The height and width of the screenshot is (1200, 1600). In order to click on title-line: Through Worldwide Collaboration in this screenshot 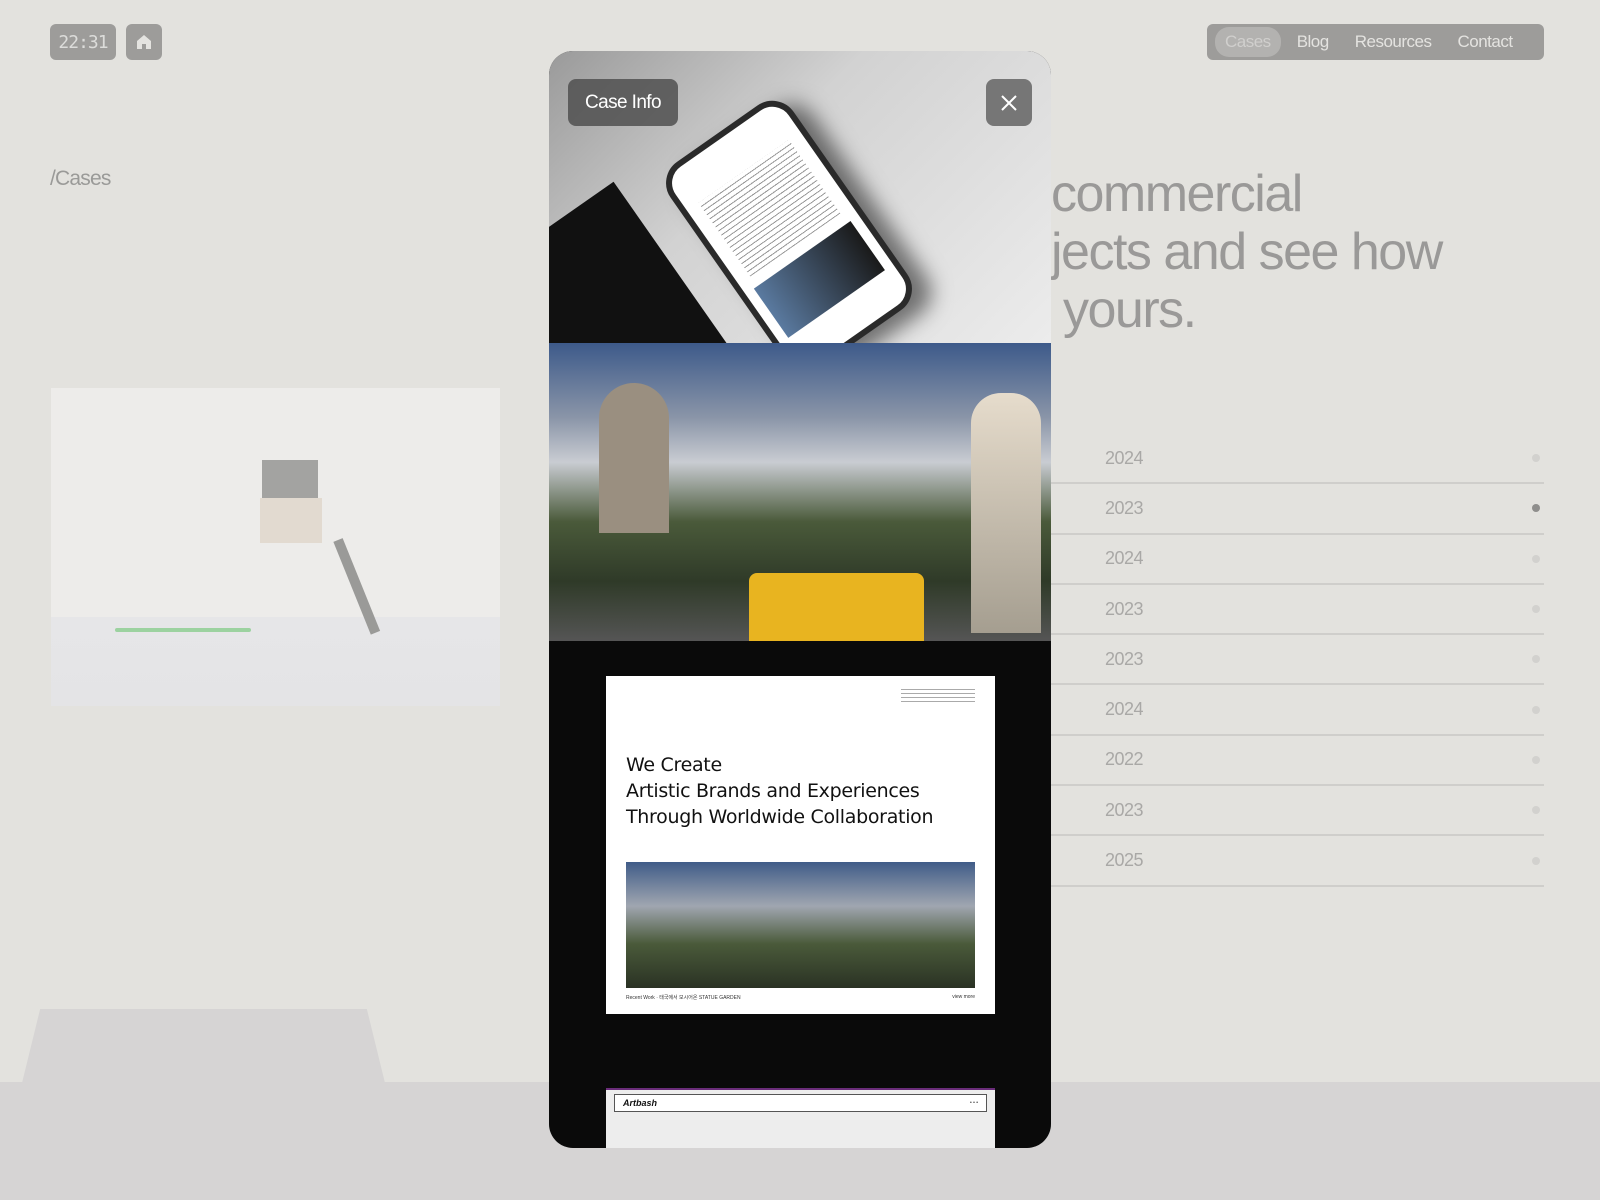, I will do `click(780, 817)`.